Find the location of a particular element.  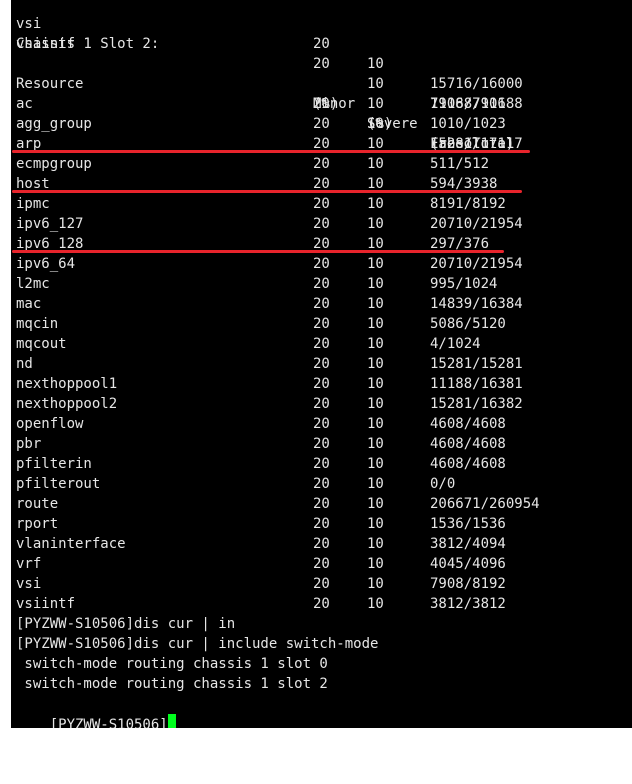

free-total-value: 0/0 is located at coordinates (443, 484).